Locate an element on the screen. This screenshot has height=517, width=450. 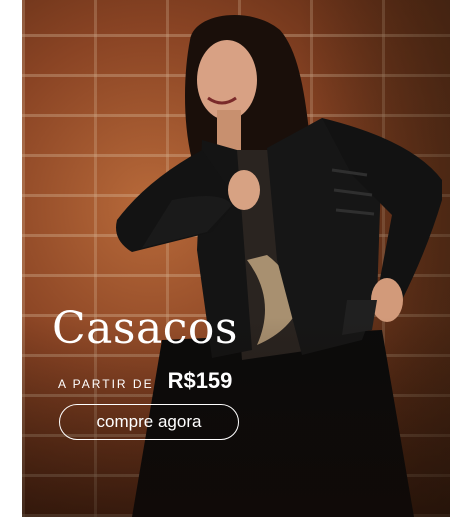
banner-title: Casacos is located at coordinates (145, 328).